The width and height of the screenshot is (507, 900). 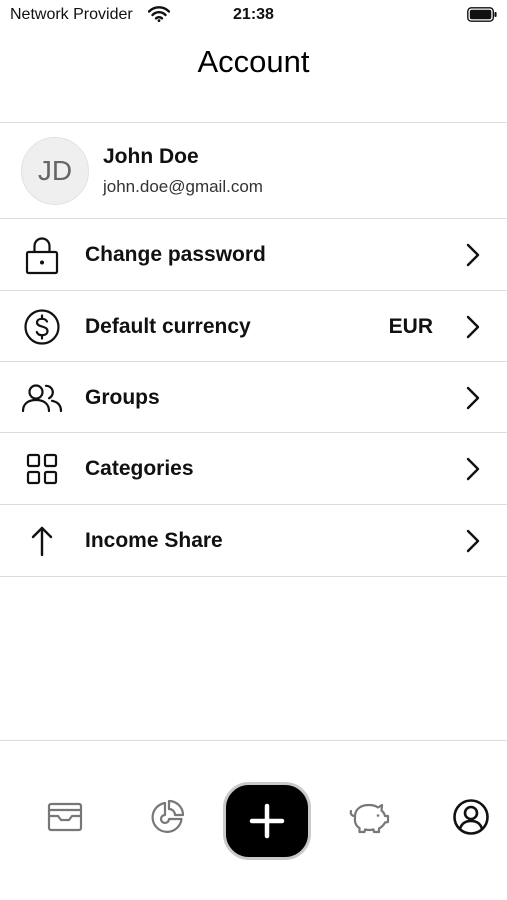 I want to click on add-button, so click(x=267, y=821).